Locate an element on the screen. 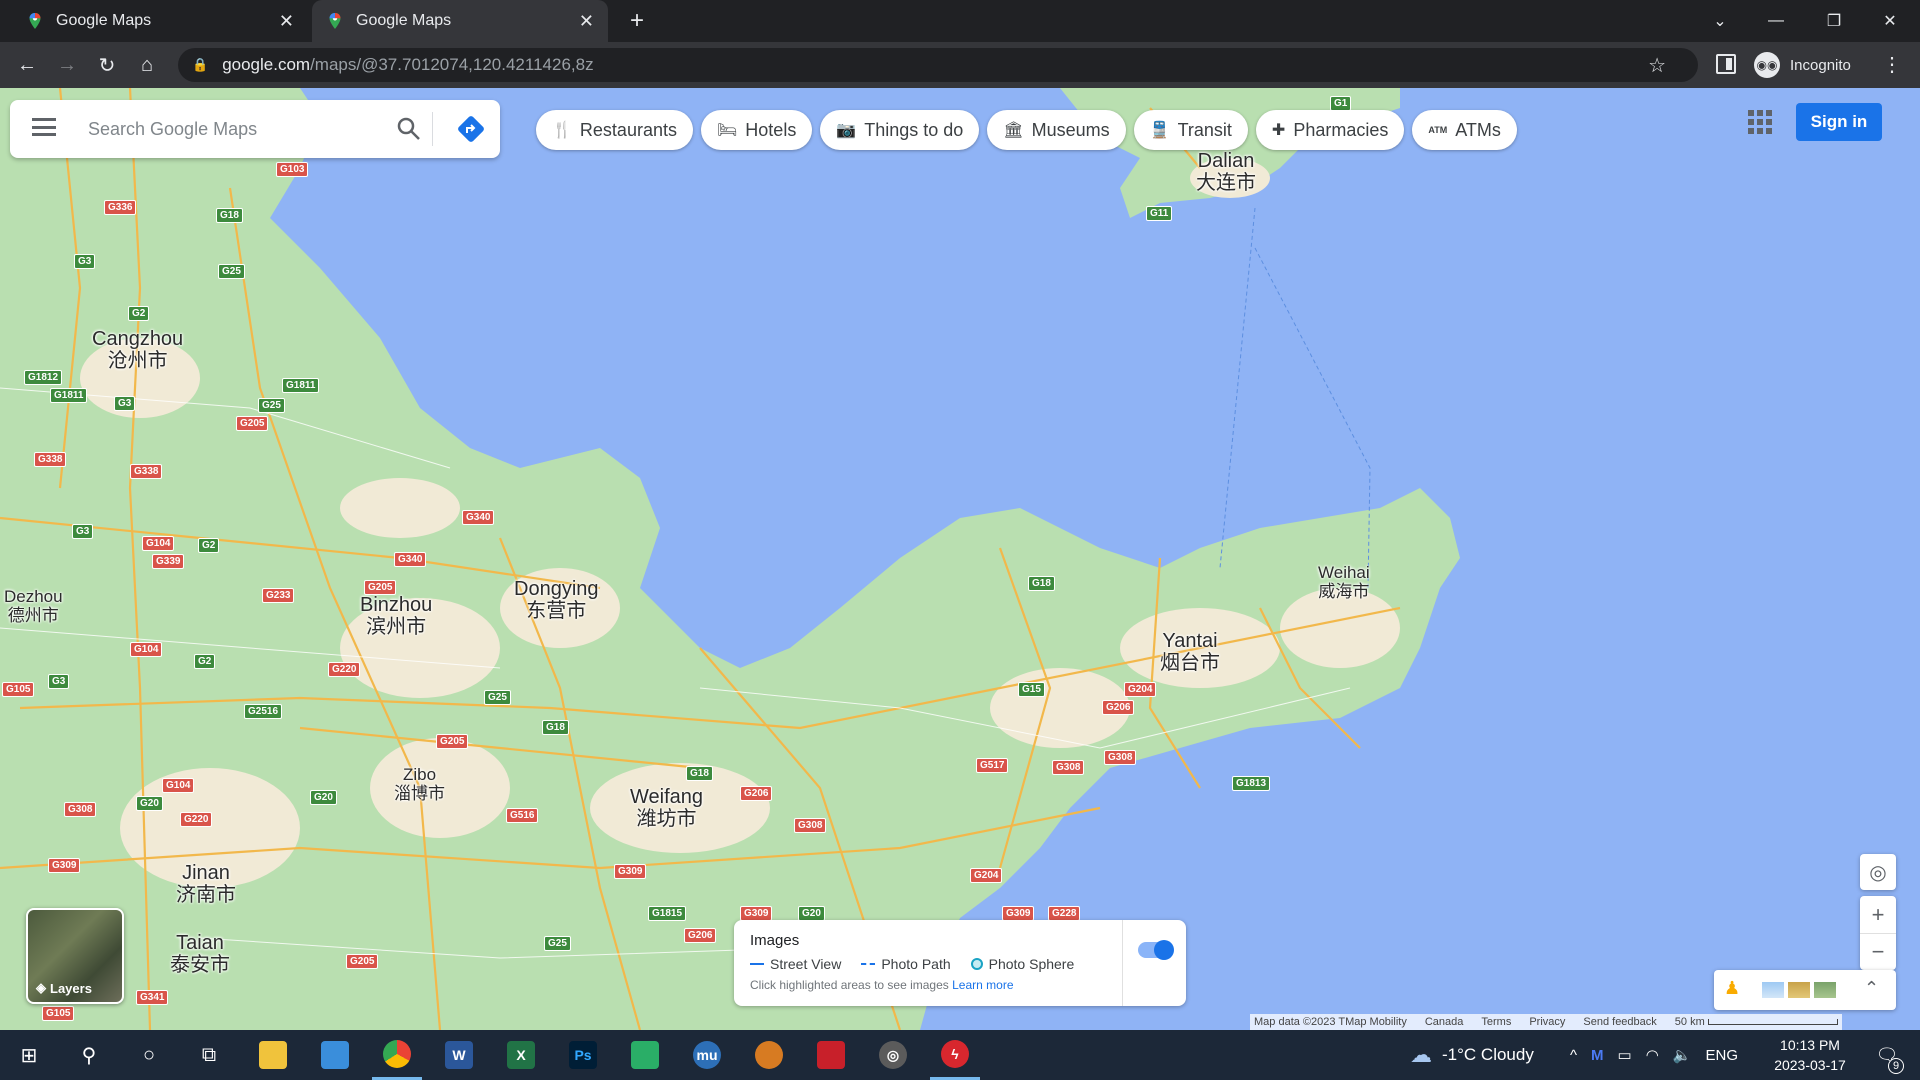 The width and height of the screenshot is (1920, 1080). chrome-icon is located at coordinates (397, 1055).